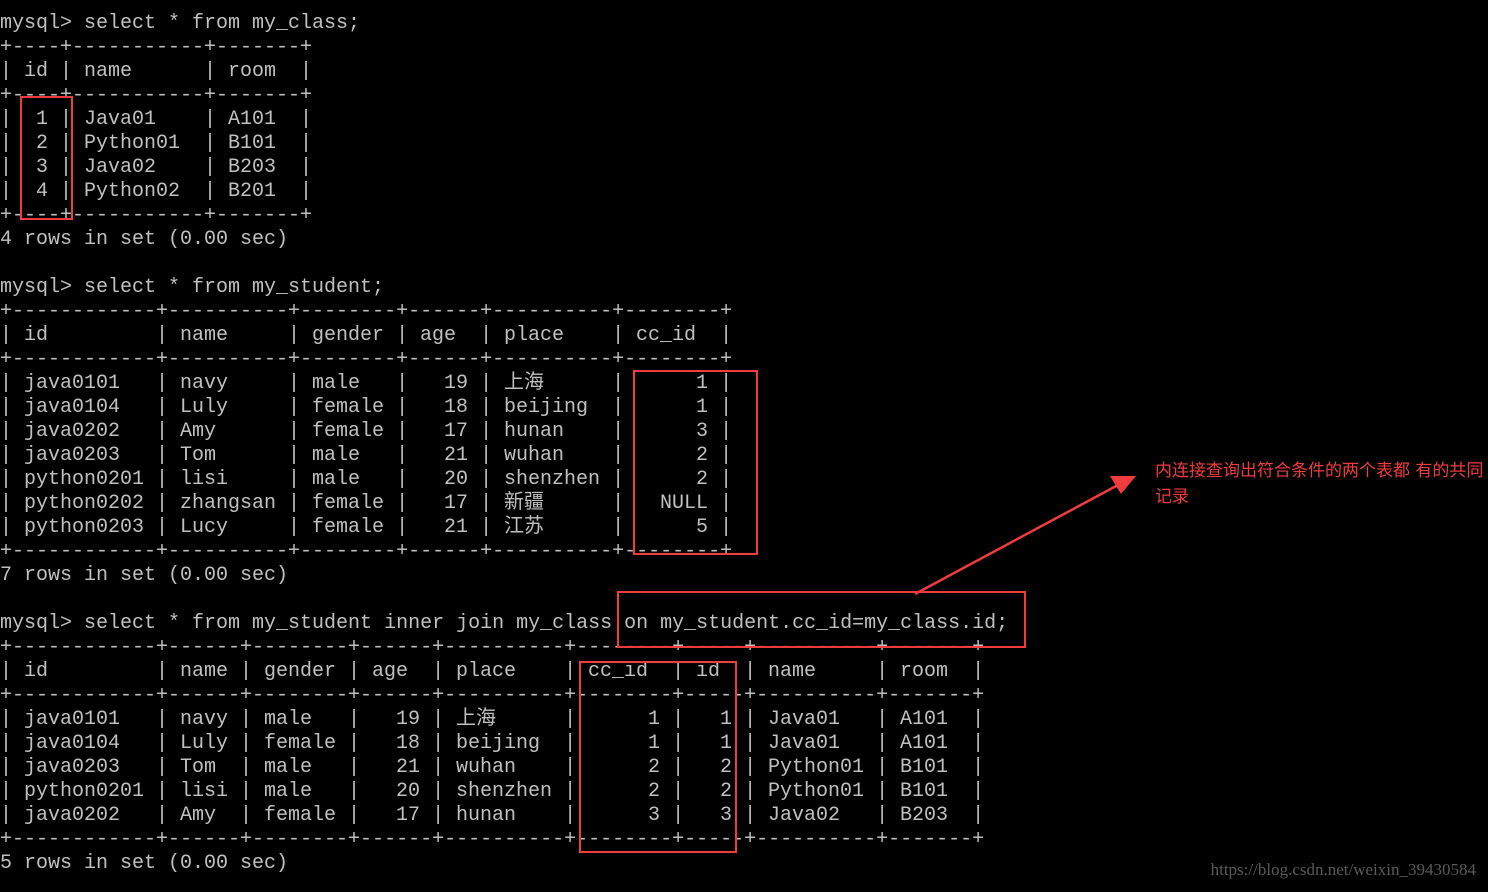 The height and width of the screenshot is (892, 1488). I want to click on watermark: https://blog.csdn.net/weixin_39430584, so click(1343, 869).